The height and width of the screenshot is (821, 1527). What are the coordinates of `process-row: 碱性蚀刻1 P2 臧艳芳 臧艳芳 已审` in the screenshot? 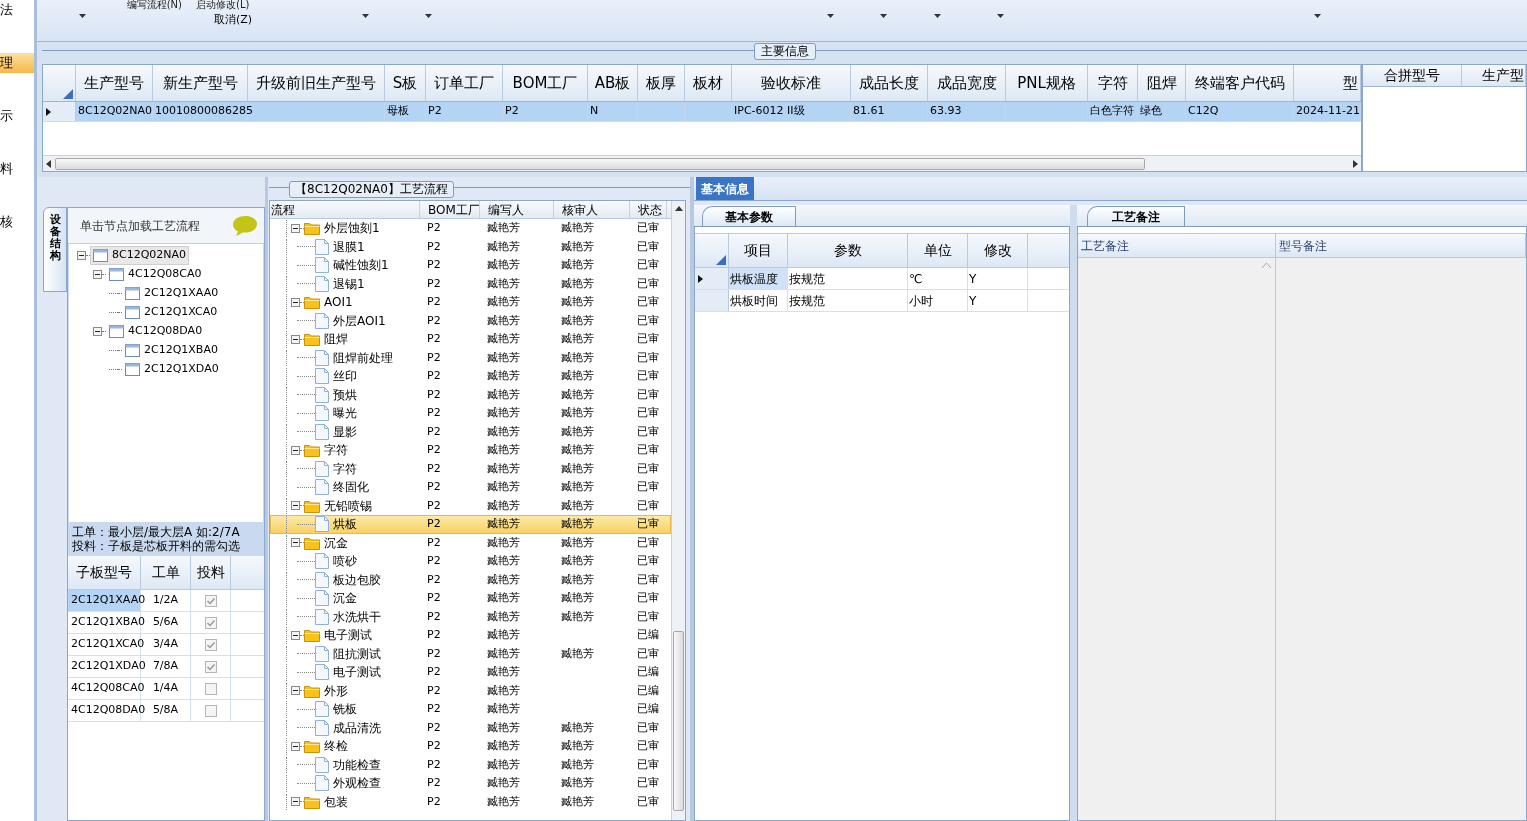 It's located at (470, 265).